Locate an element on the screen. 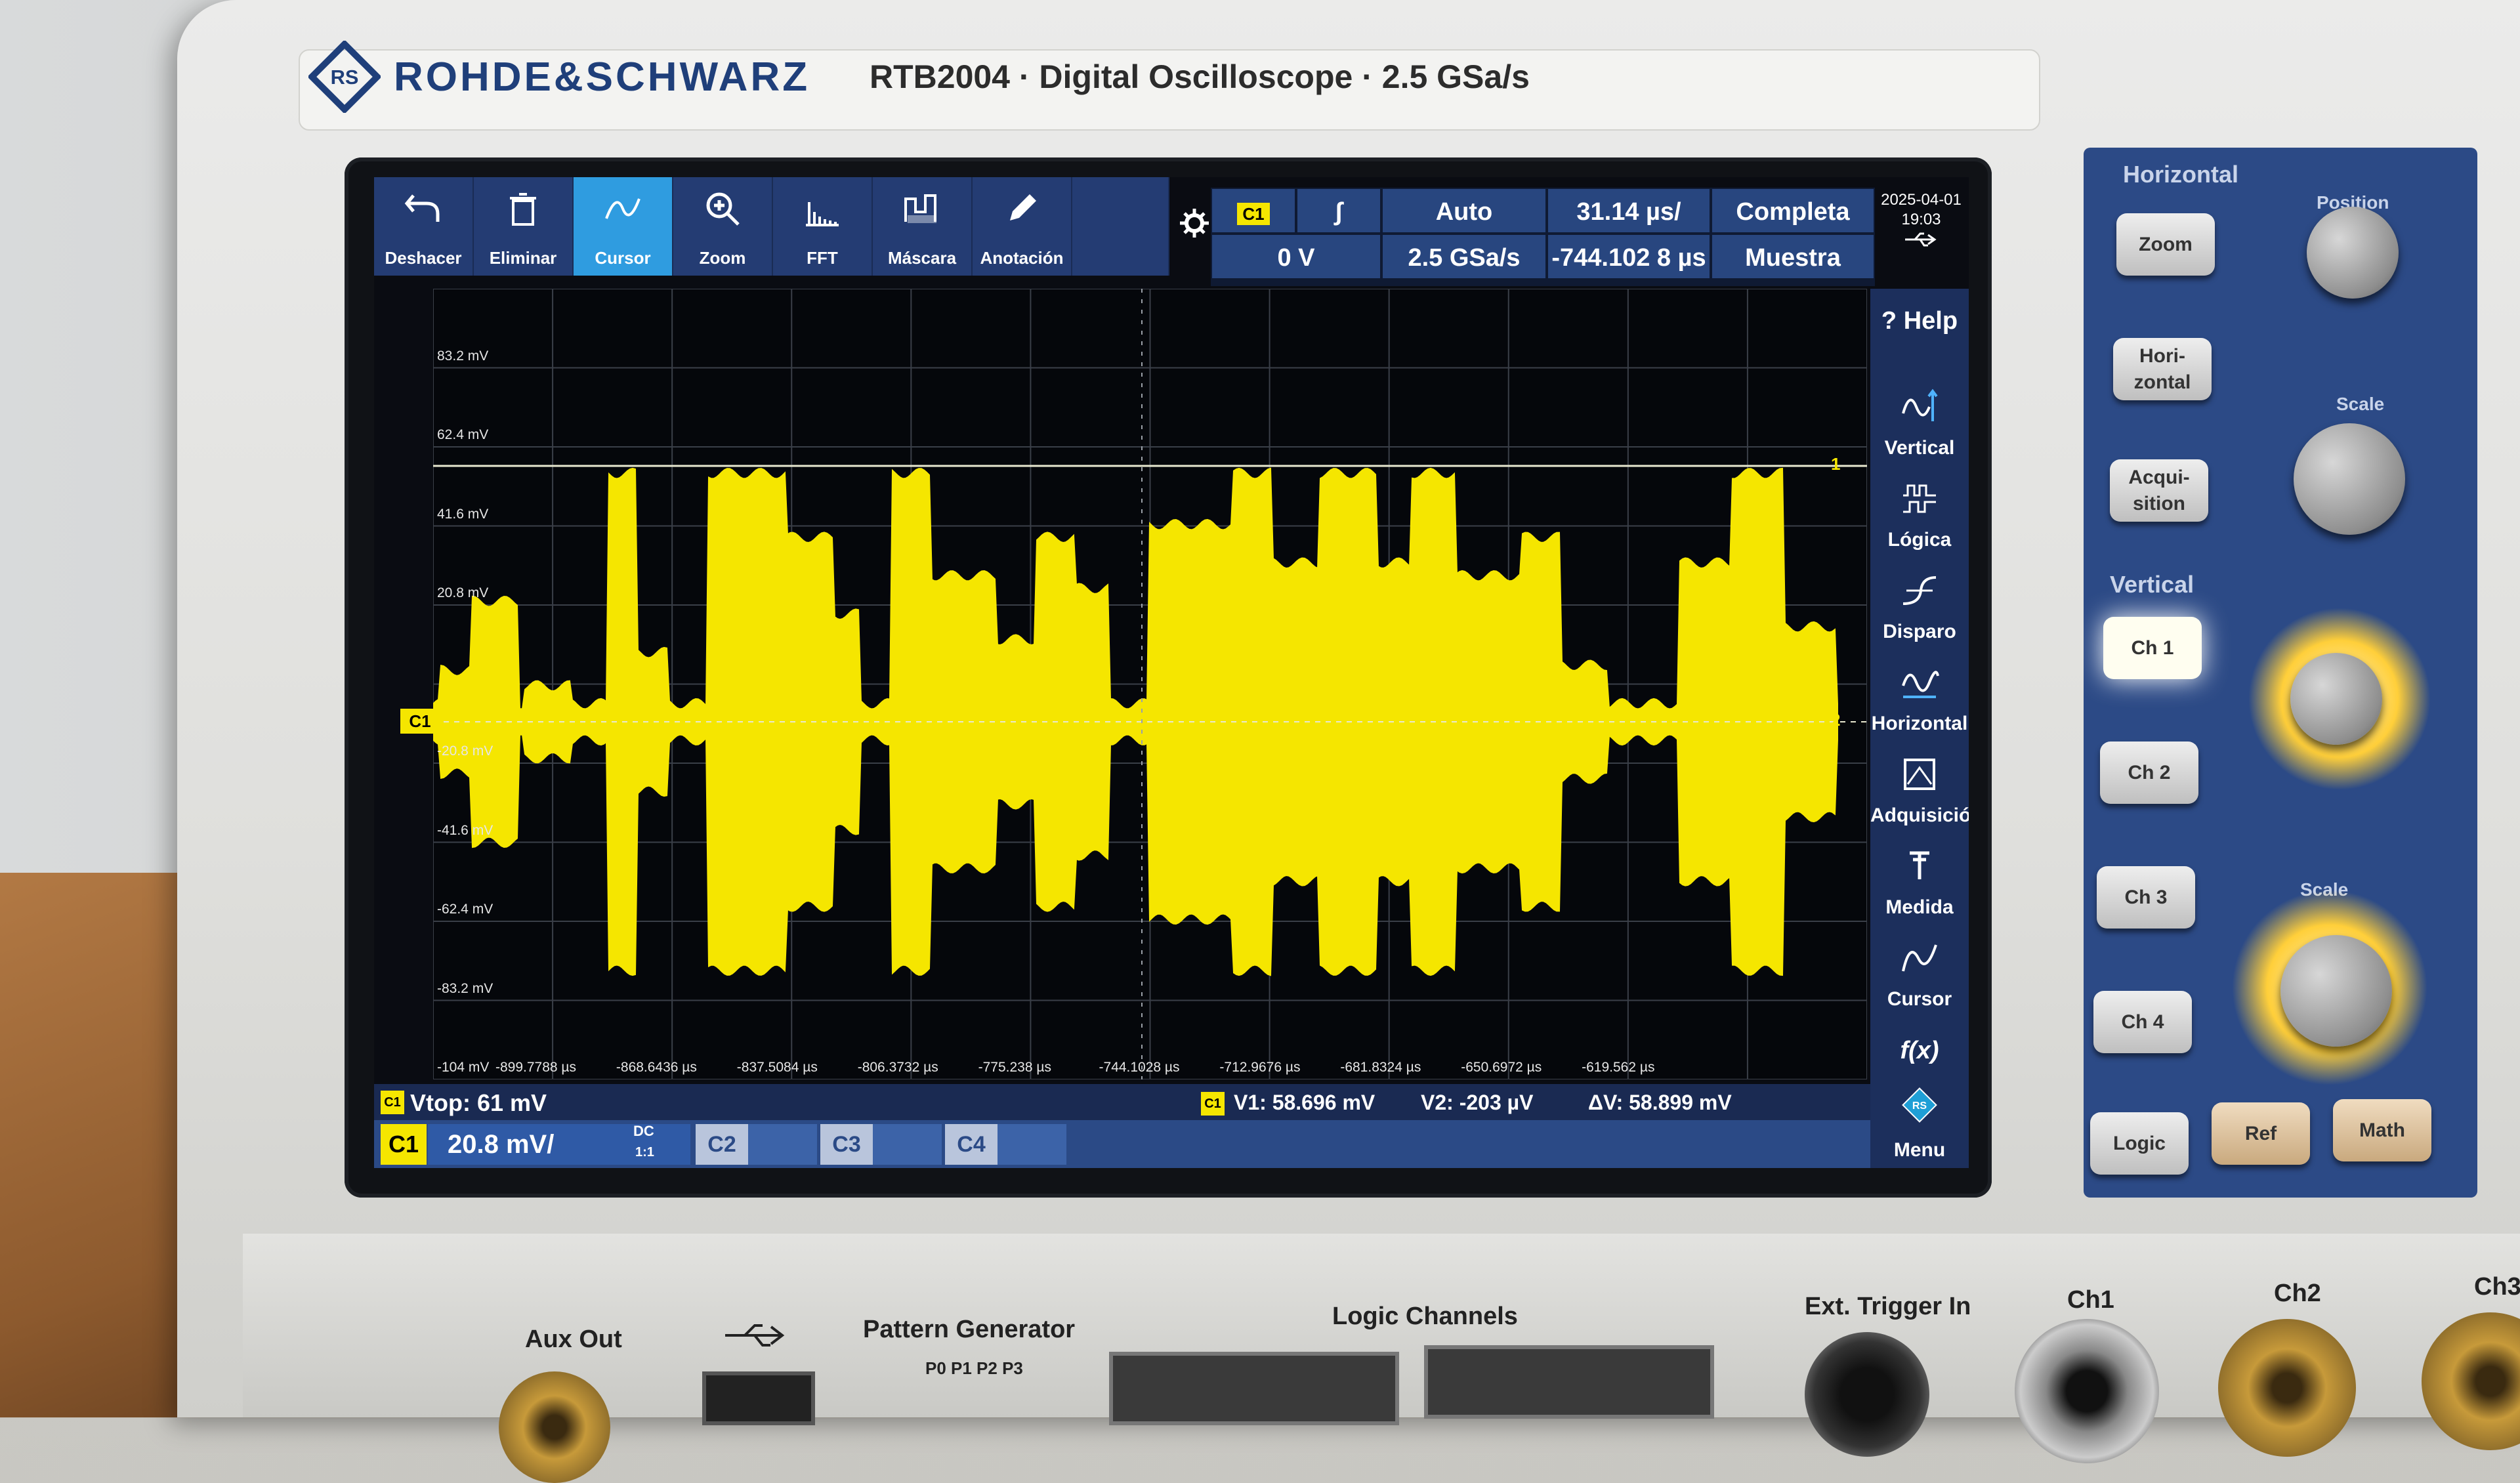 The width and height of the screenshot is (2520, 1483). cursor-dv-readout: ΔV: 58.899 mV is located at coordinates (1660, 1103).